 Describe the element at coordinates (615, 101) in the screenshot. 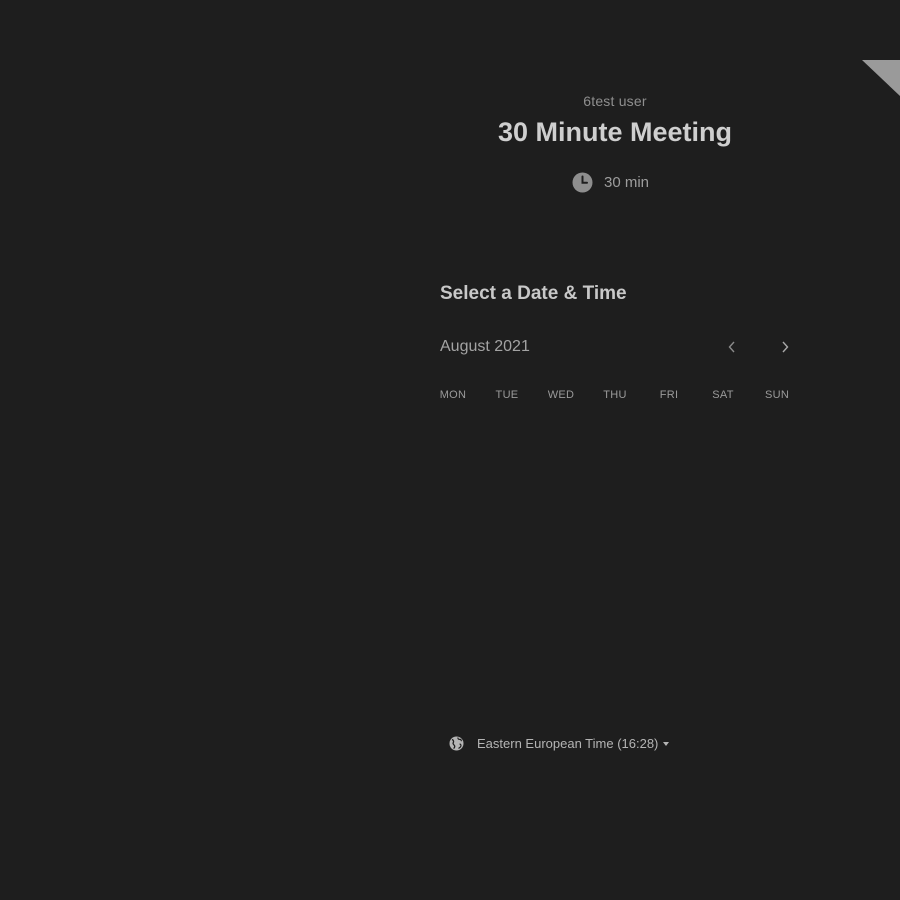

I see `host-name: 6test user` at that location.